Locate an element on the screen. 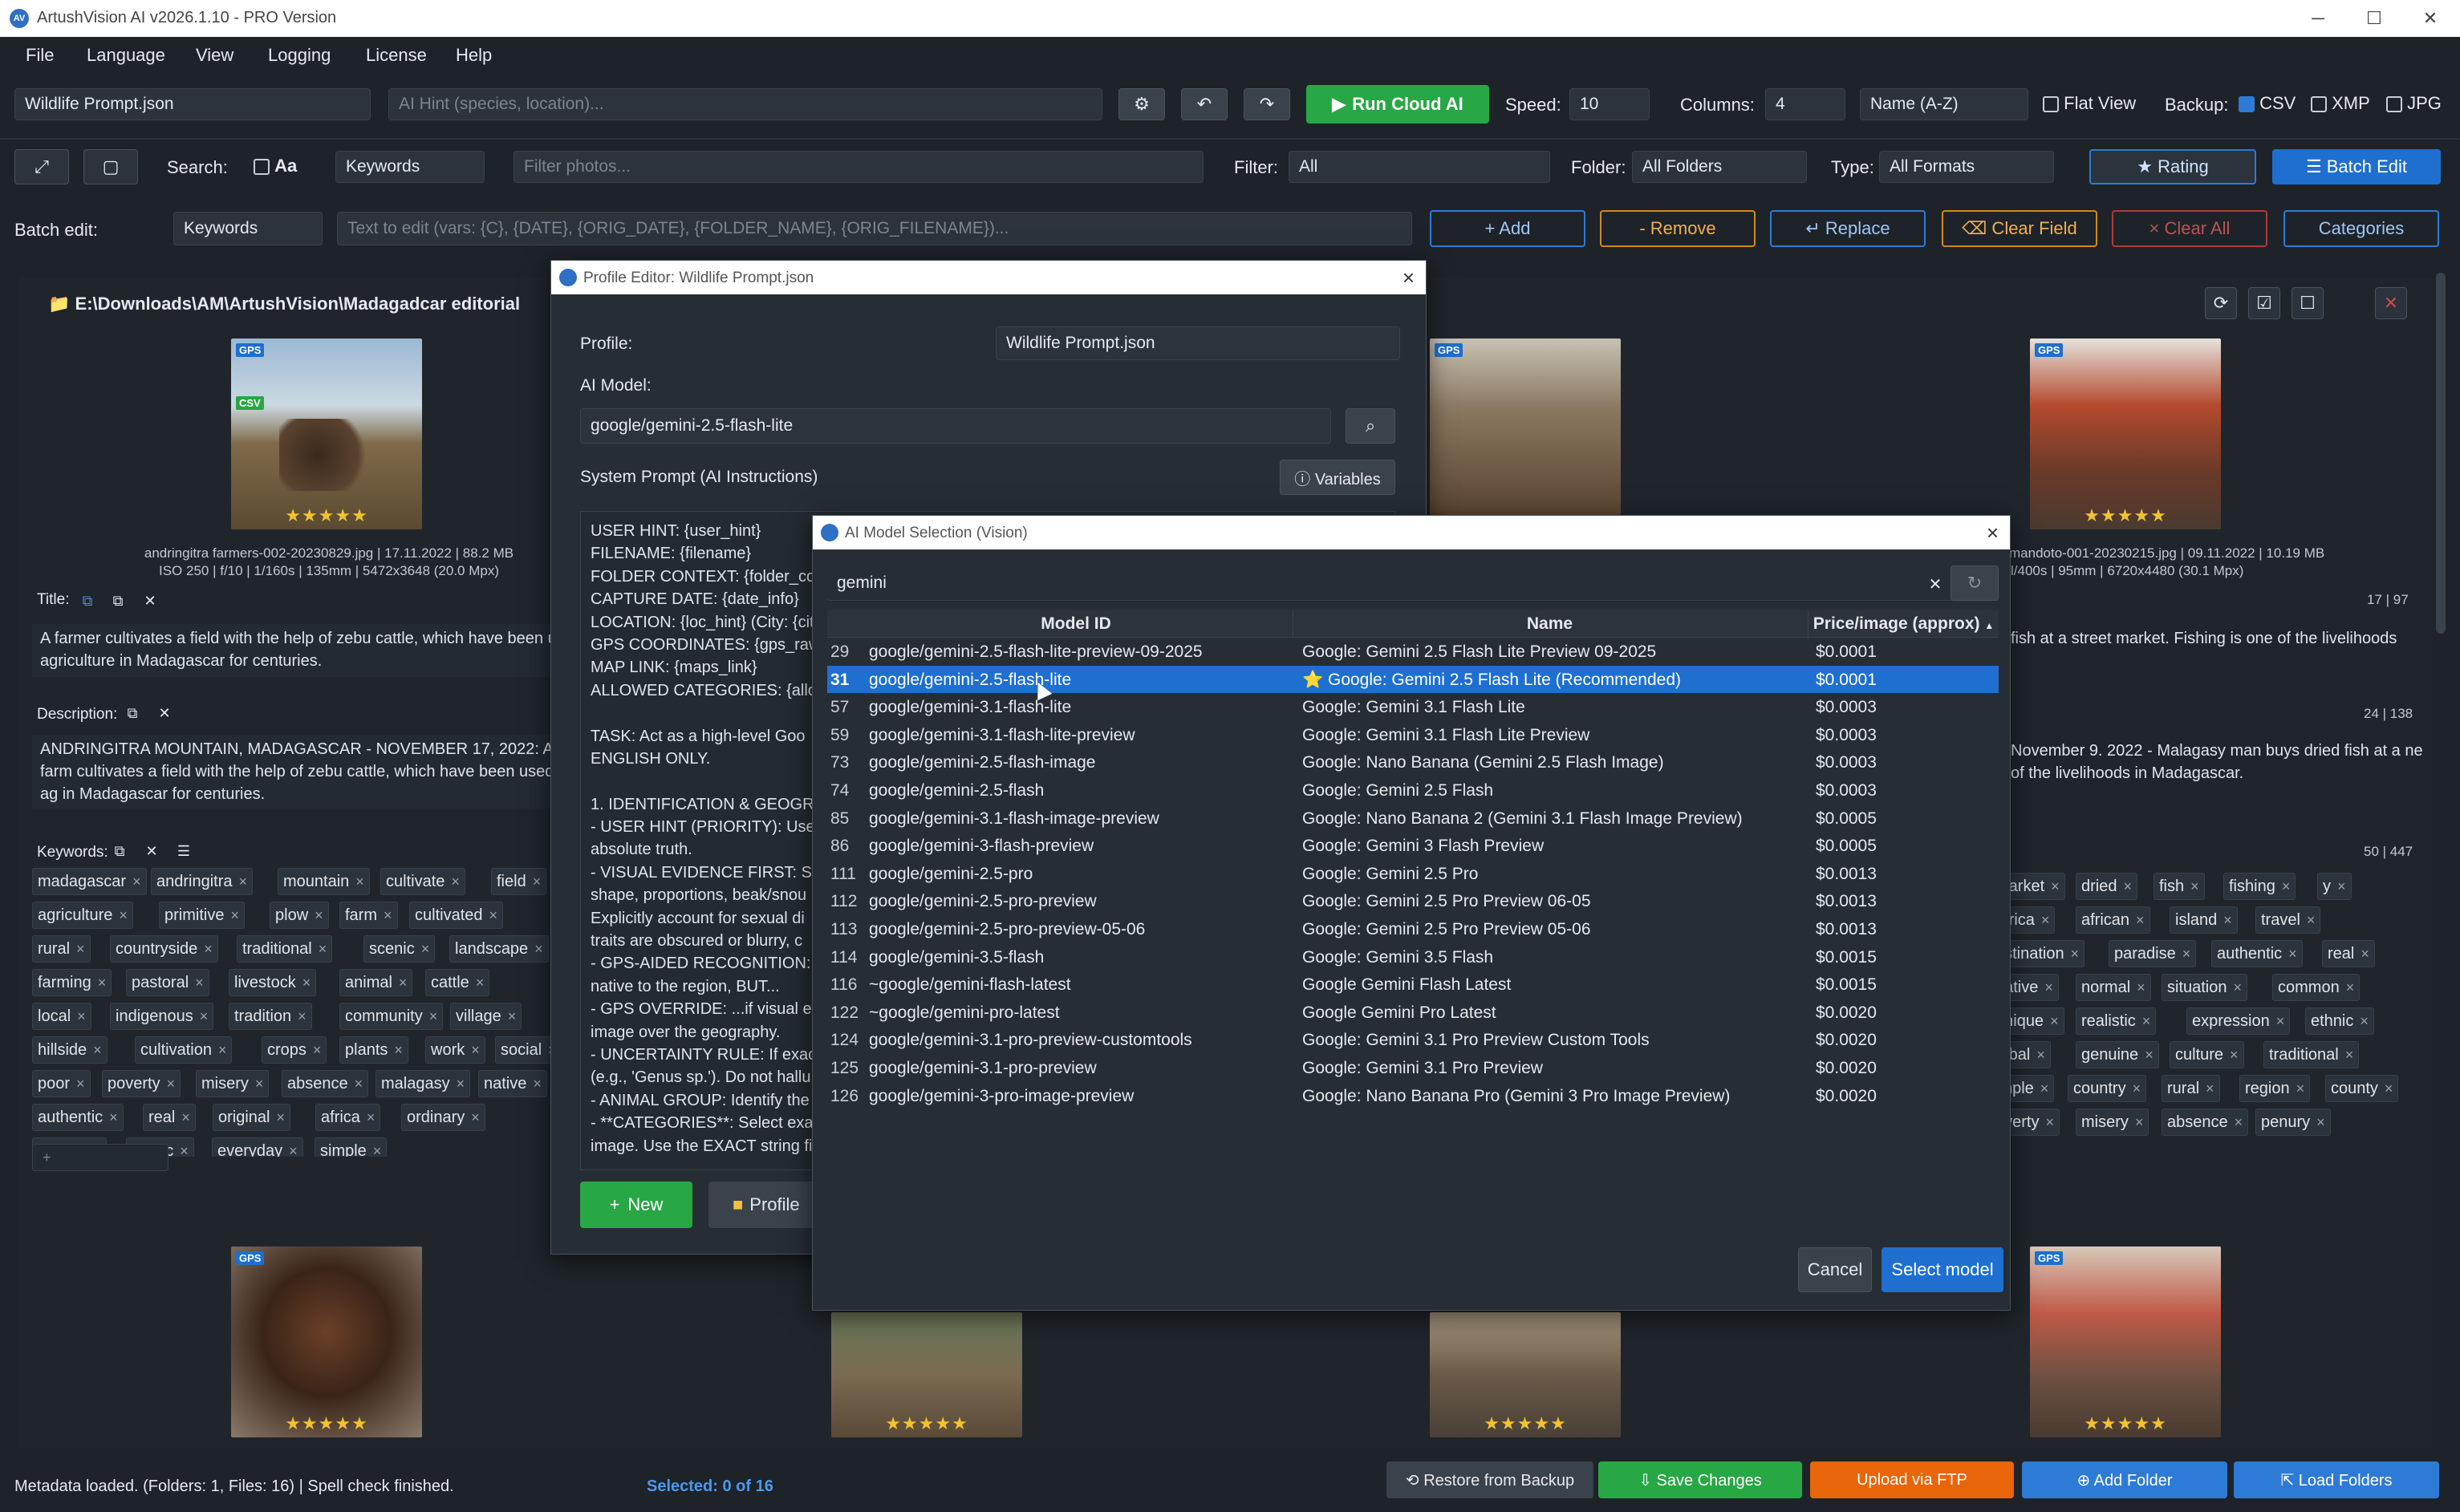 This screenshot has width=2460, height=1512. keyword-list-icon: ☰ is located at coordinates (183, 851).